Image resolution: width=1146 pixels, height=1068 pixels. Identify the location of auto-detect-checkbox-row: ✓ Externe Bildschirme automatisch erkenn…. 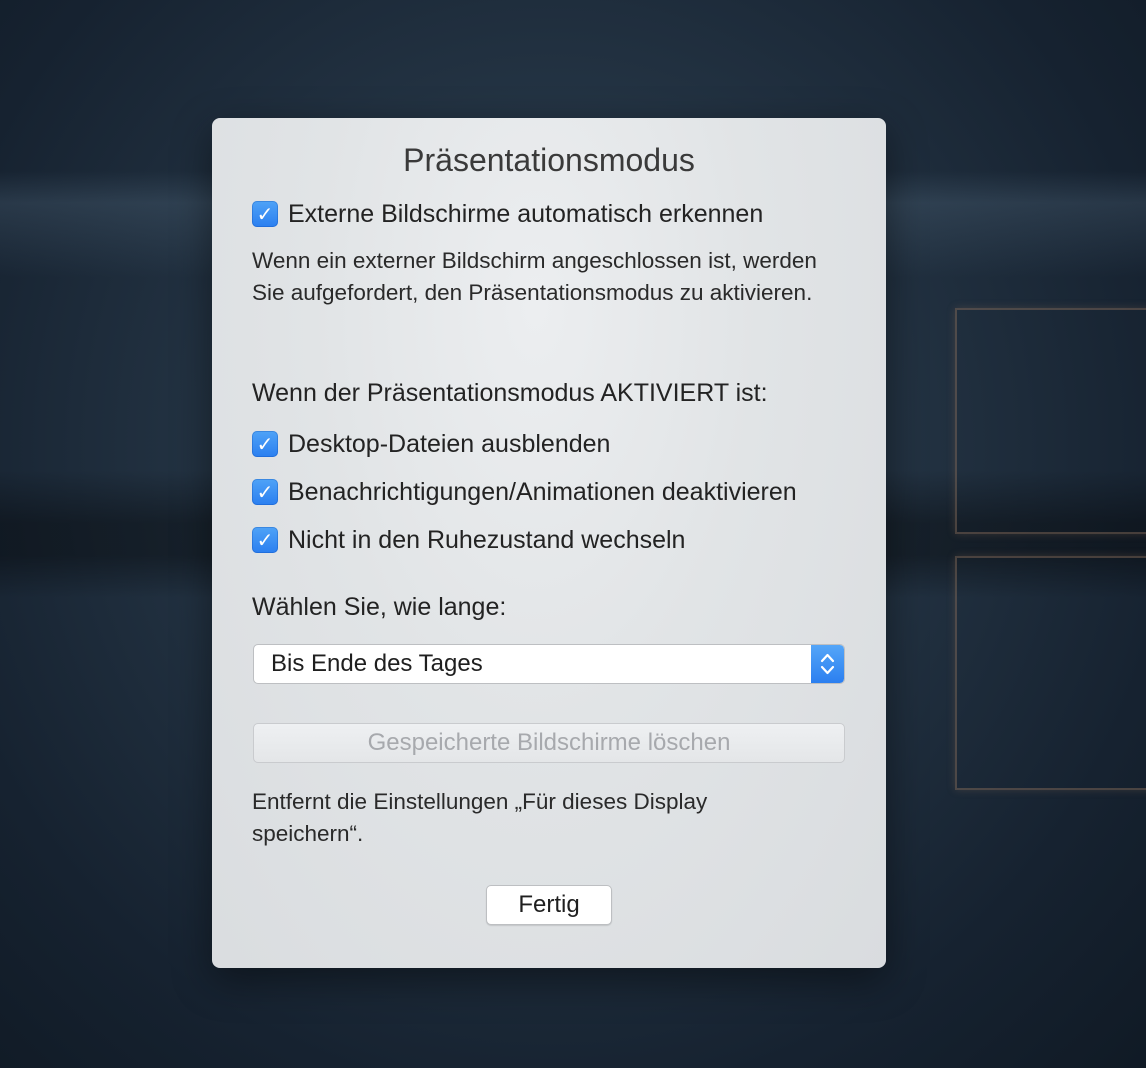
(507, 214).